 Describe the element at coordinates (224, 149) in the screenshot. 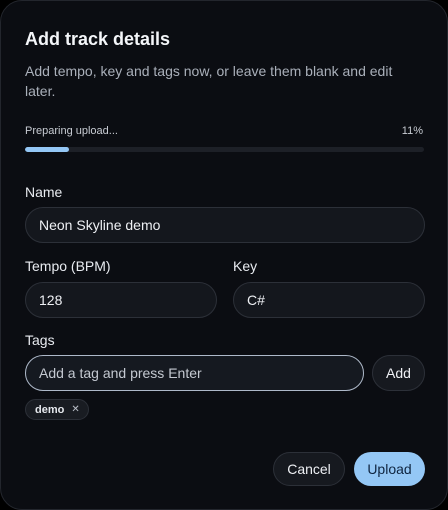

I see `progress-bar` at that location.